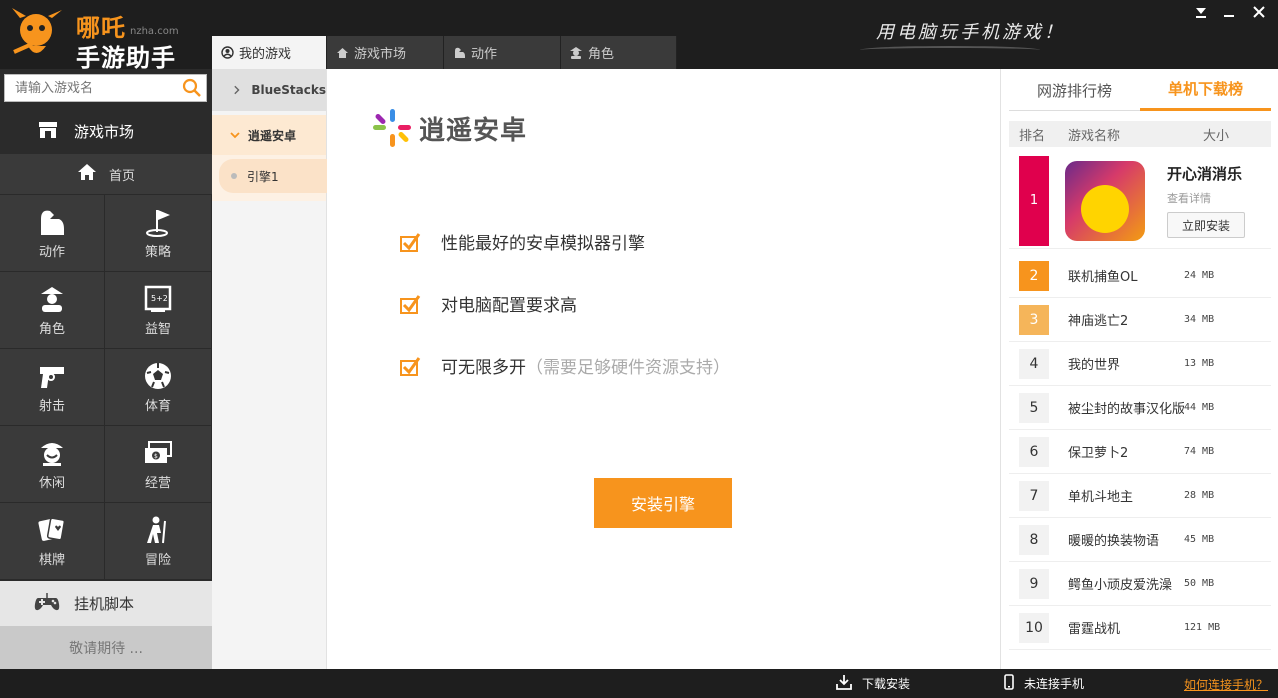  What do you see at coordinates (543, 241) in the screenshot?
I see `feature-text: 性能最好的安卓模拟器引擎` at bounding box center [543, 241].